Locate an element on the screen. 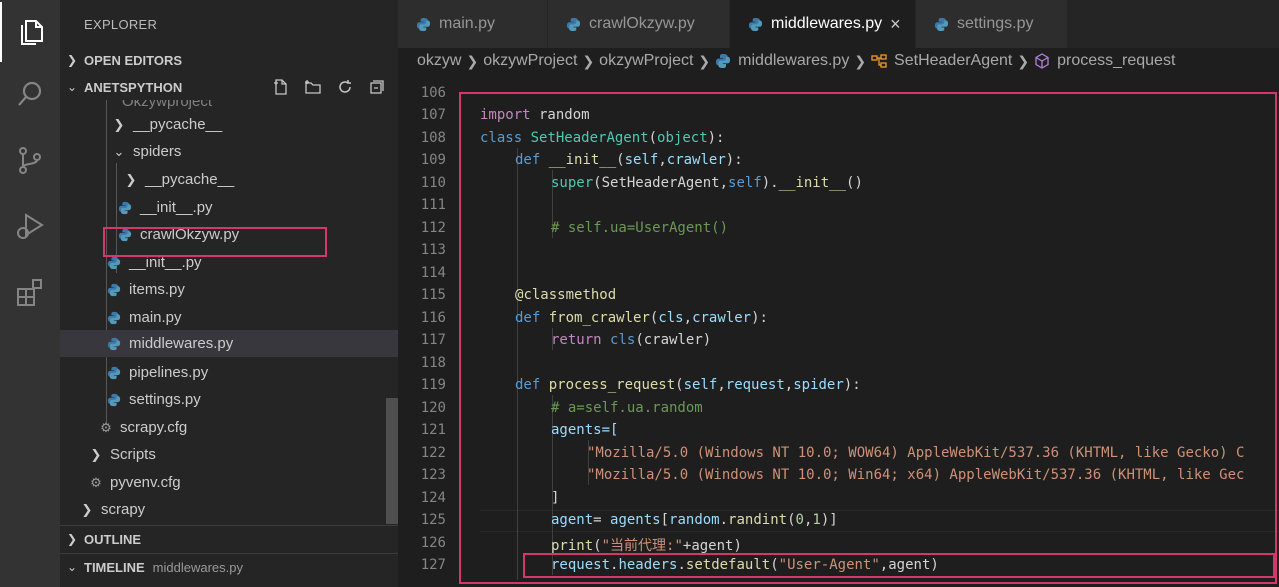  tree-file-middlewares: middlewares.py is located at coordinates (229, 343).